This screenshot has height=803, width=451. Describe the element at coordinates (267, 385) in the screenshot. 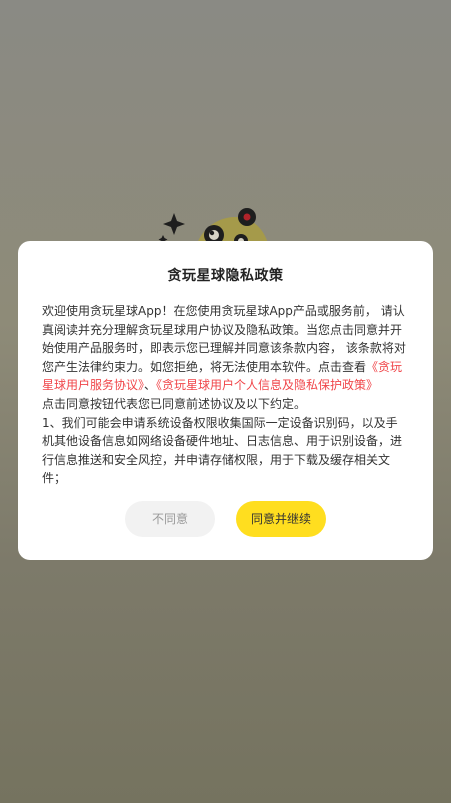

I see `privacy-policy-link: 《贪玩星球用户个人信息及隐私保护政策》` at that location.